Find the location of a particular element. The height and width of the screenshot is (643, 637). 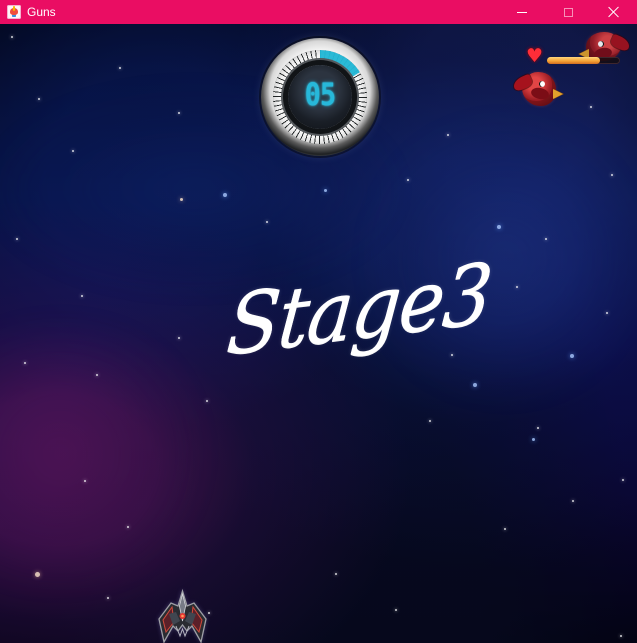

bird-wing is located at coordinates (540, 93).